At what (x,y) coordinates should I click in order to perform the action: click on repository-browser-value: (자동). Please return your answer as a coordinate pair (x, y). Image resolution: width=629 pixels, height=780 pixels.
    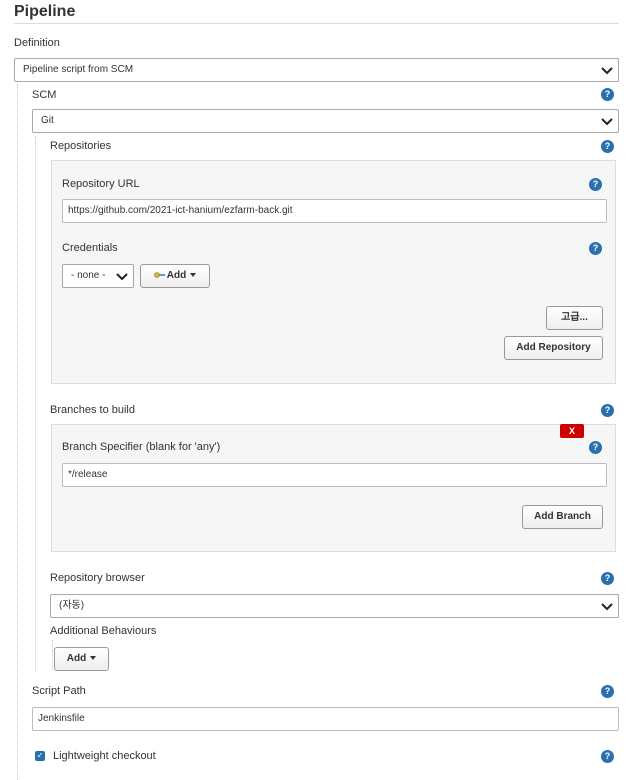
    Looking at the image, I should click on (72, 605).